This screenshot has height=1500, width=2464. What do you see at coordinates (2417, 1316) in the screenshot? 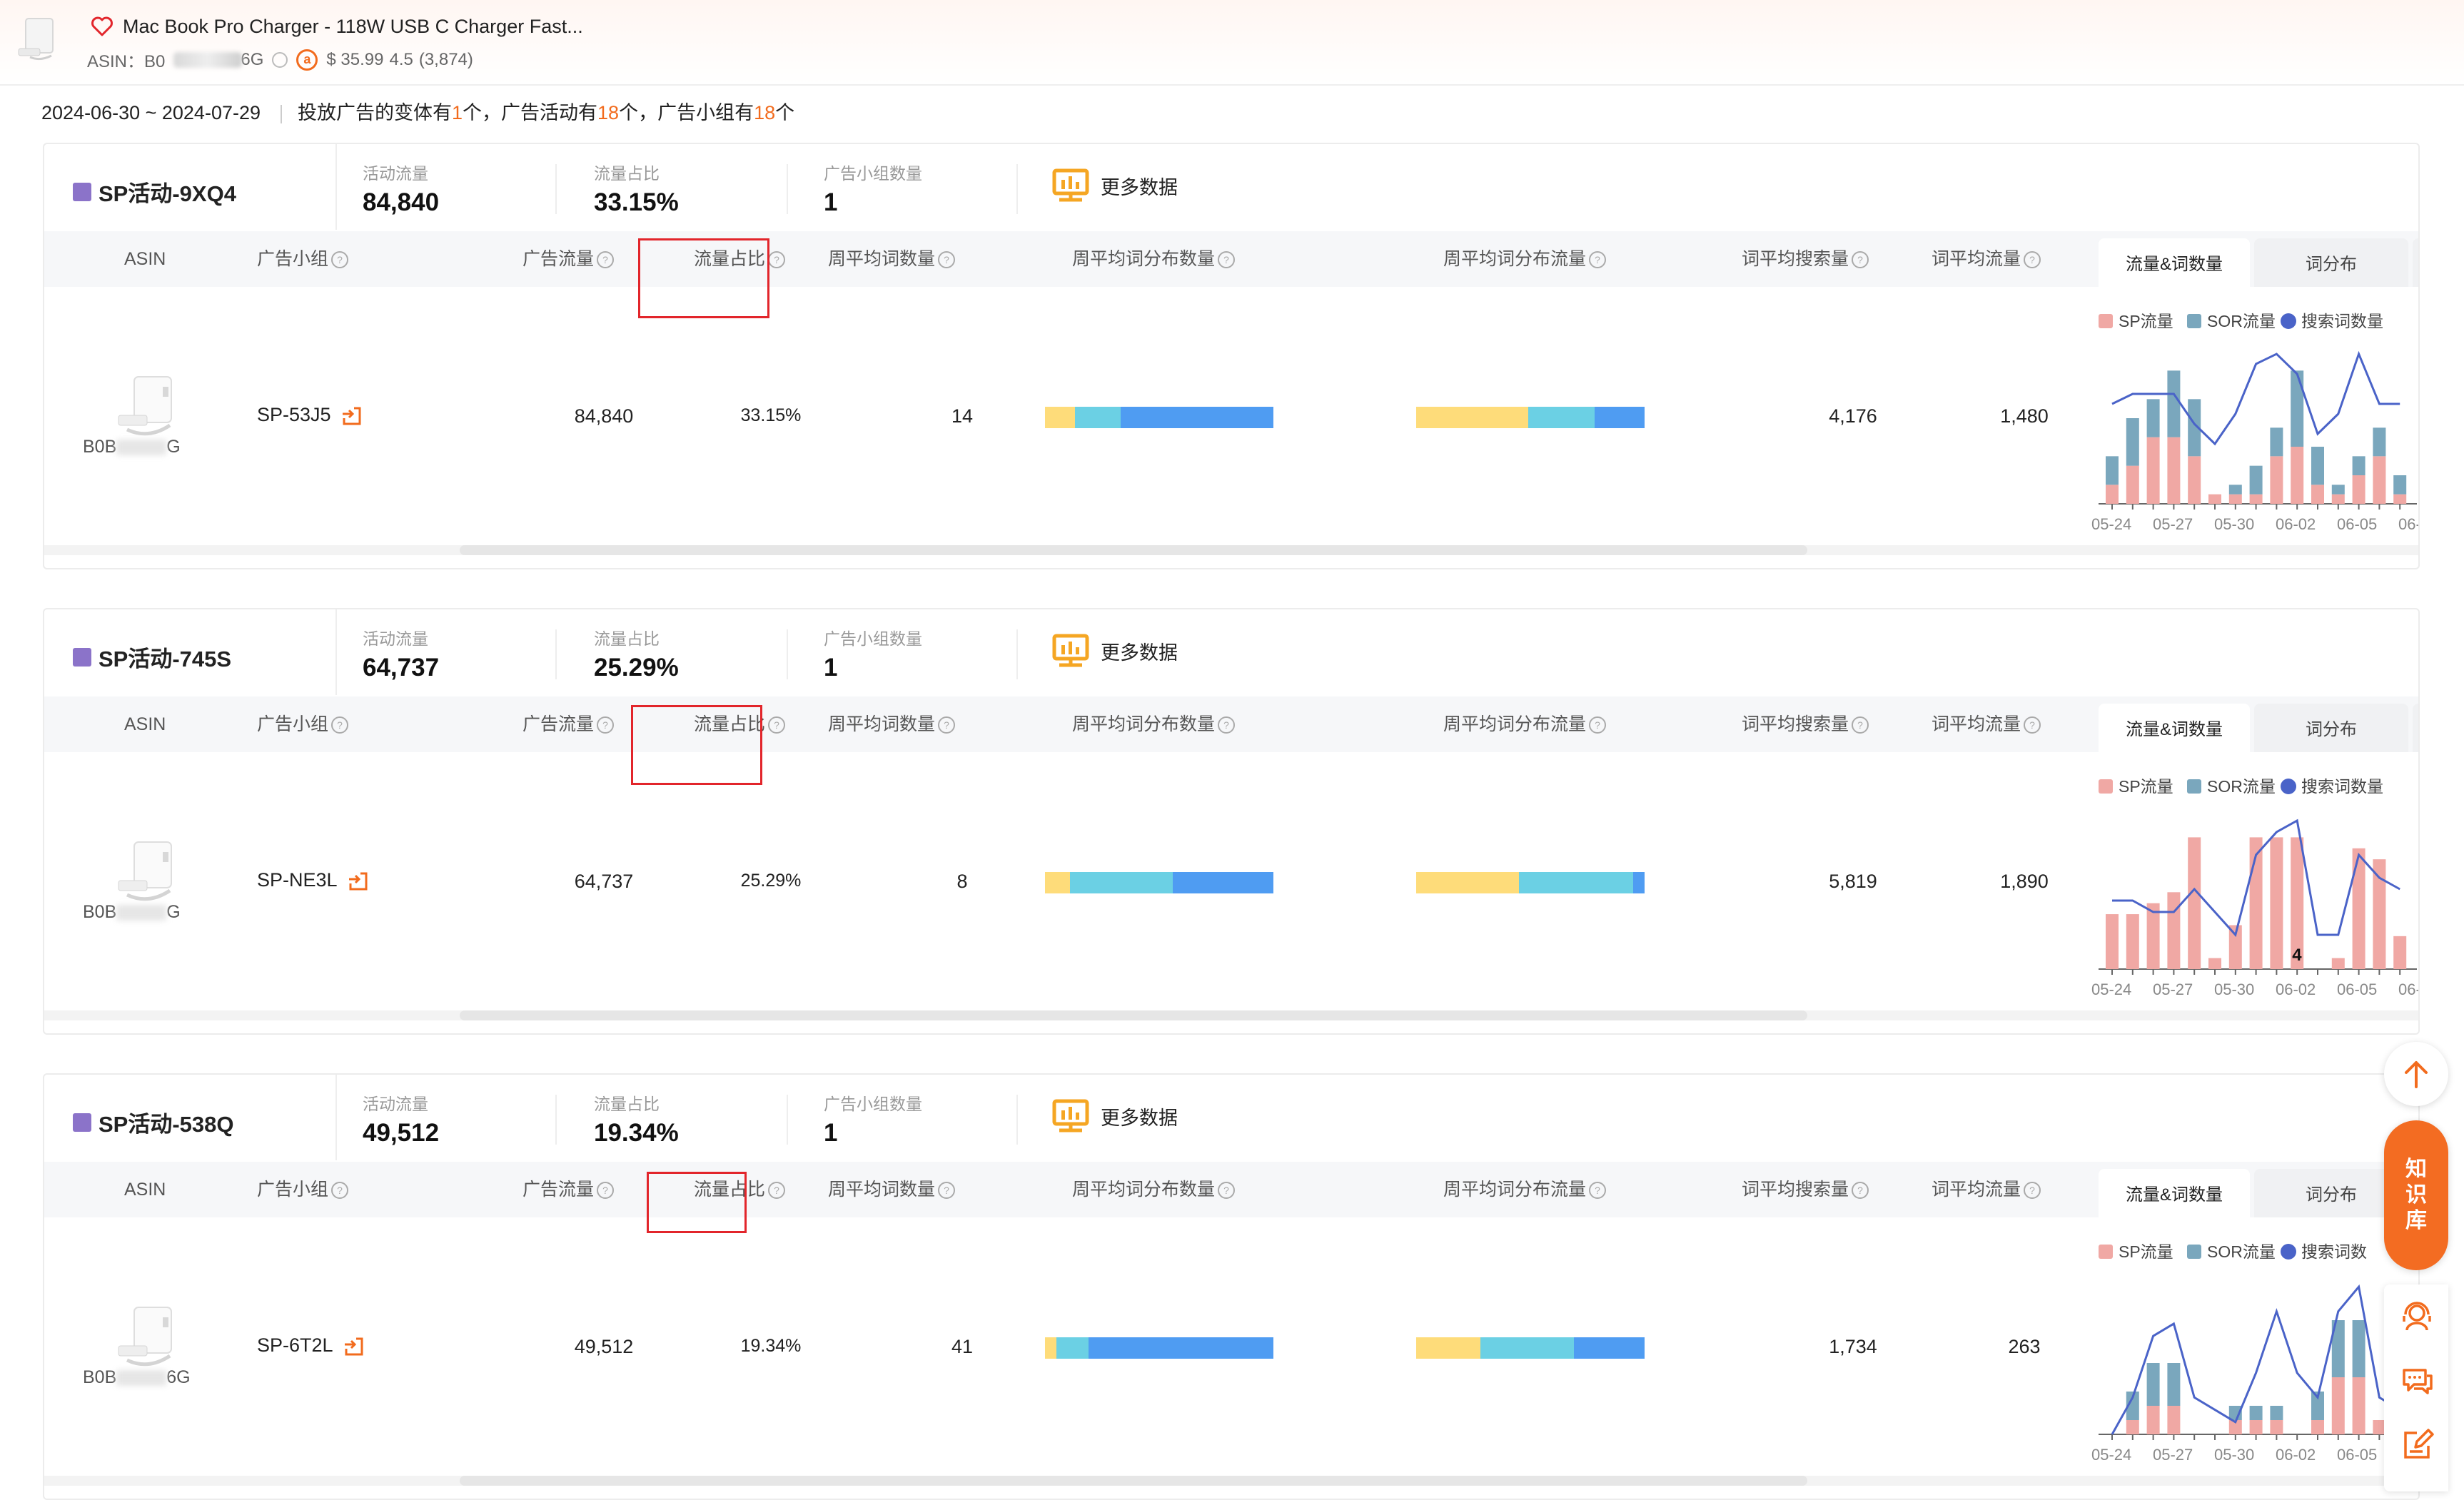
I see `customer-service-icon` at bounding box center [2417, 1316].